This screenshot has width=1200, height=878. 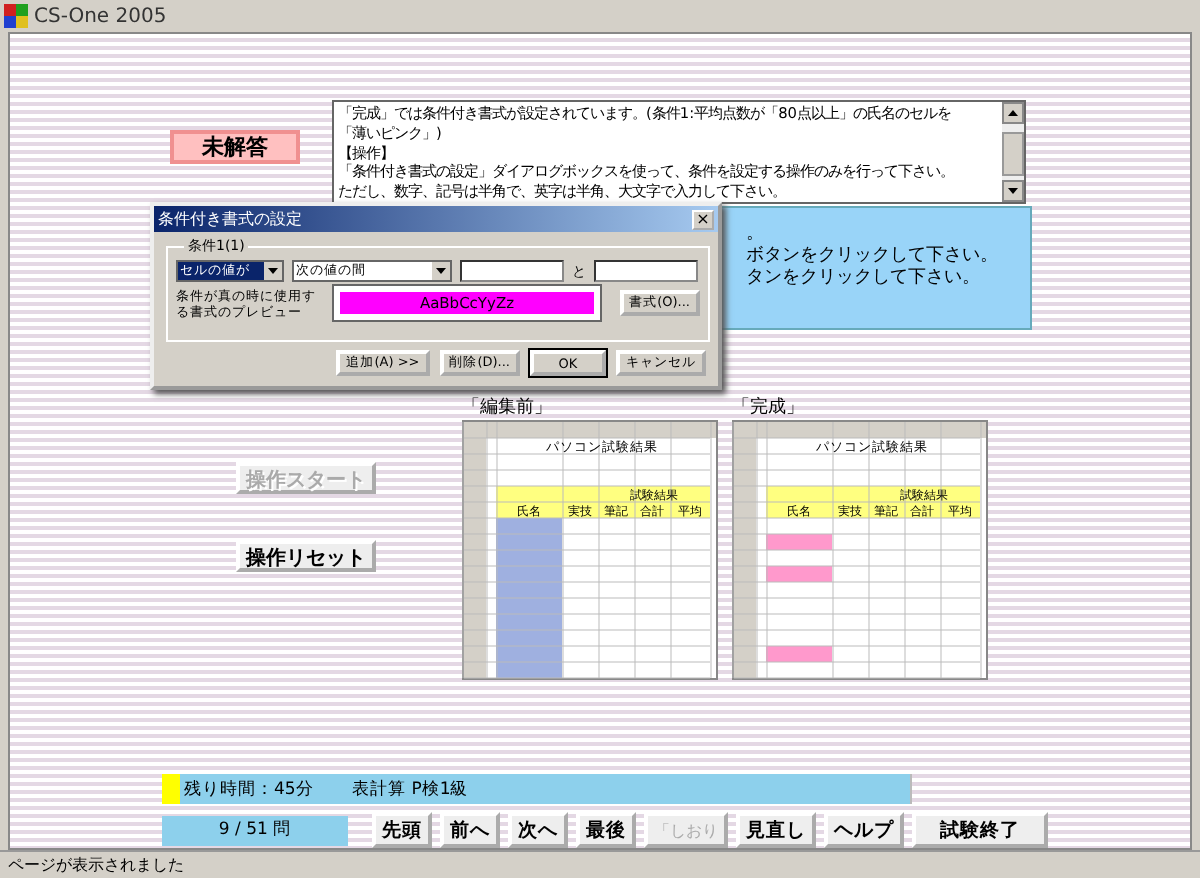 I want to click on time-remaining-text: 残り時間：45分, so click(x=248, y=789).